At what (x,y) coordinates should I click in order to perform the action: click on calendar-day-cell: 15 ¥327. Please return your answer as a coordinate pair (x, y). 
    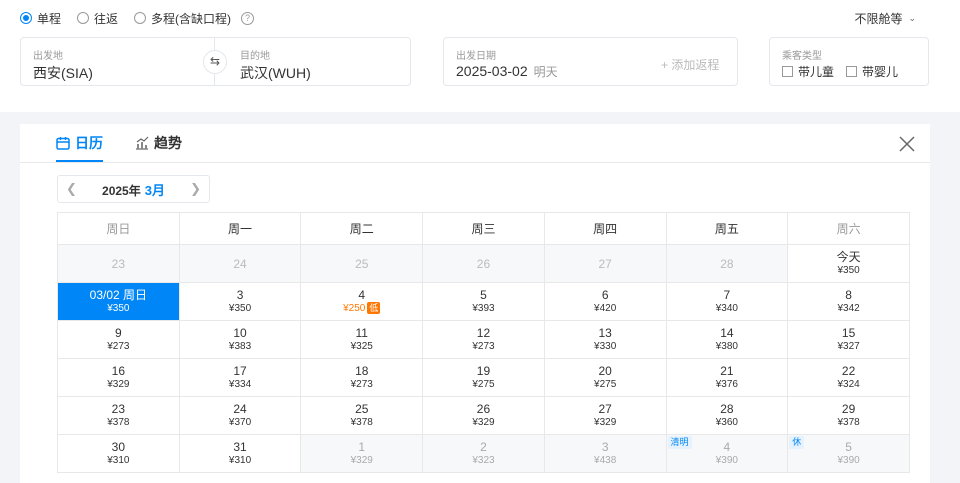
    Looking at the image, I should click on (848, 339).